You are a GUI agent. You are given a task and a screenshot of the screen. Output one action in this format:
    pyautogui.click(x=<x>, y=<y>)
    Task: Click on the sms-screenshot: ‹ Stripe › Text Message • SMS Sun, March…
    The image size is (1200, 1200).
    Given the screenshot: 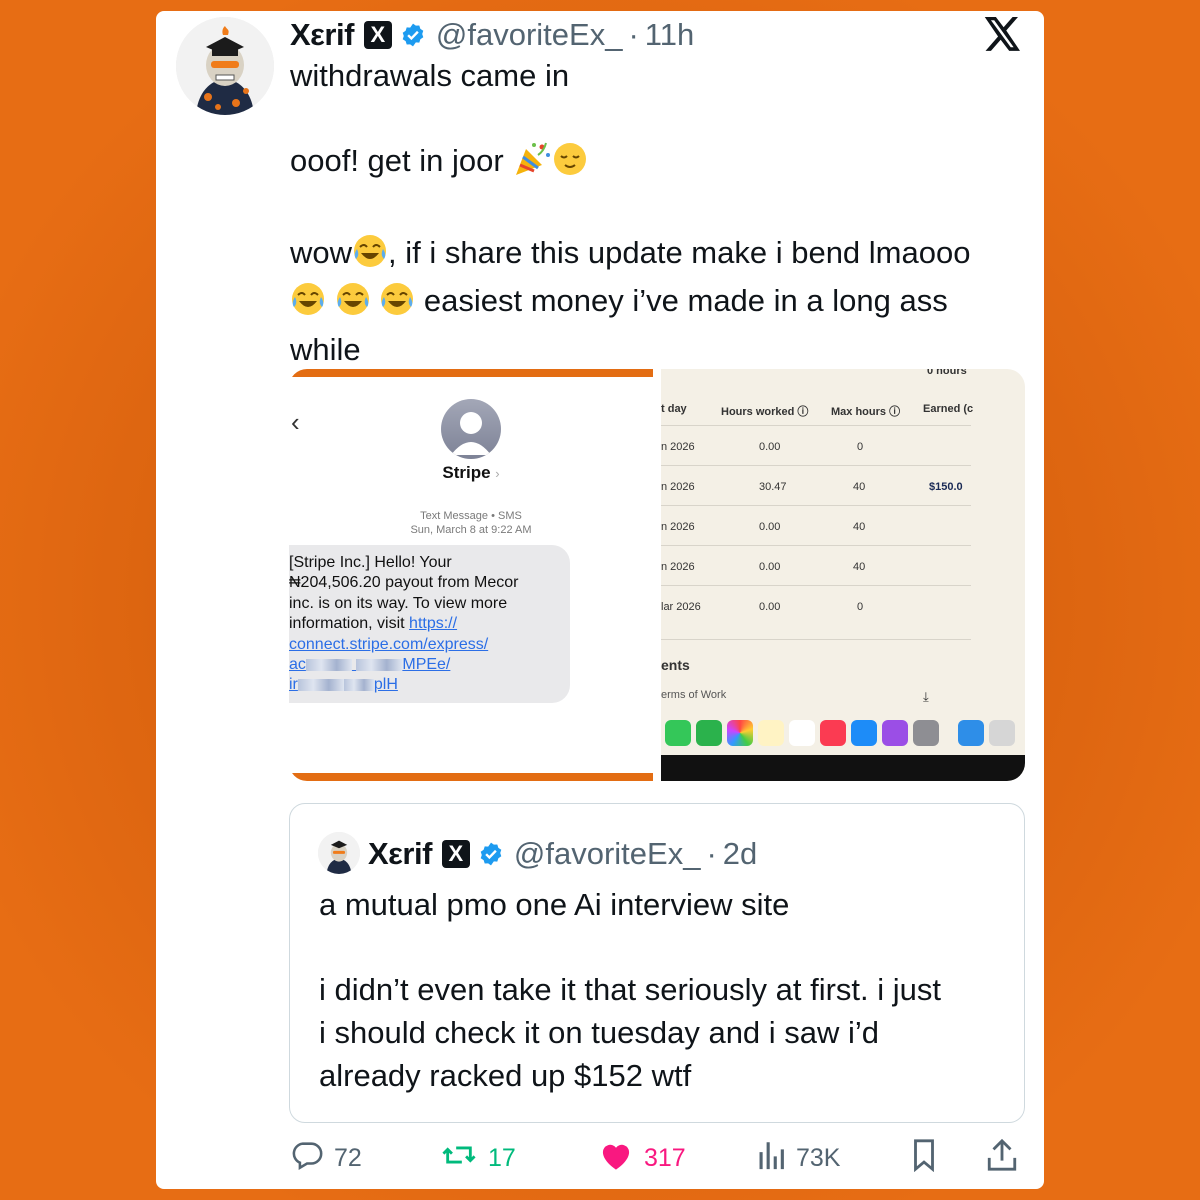 What is the action you would take?
    pyautogui.click(x=471, y=575)
    